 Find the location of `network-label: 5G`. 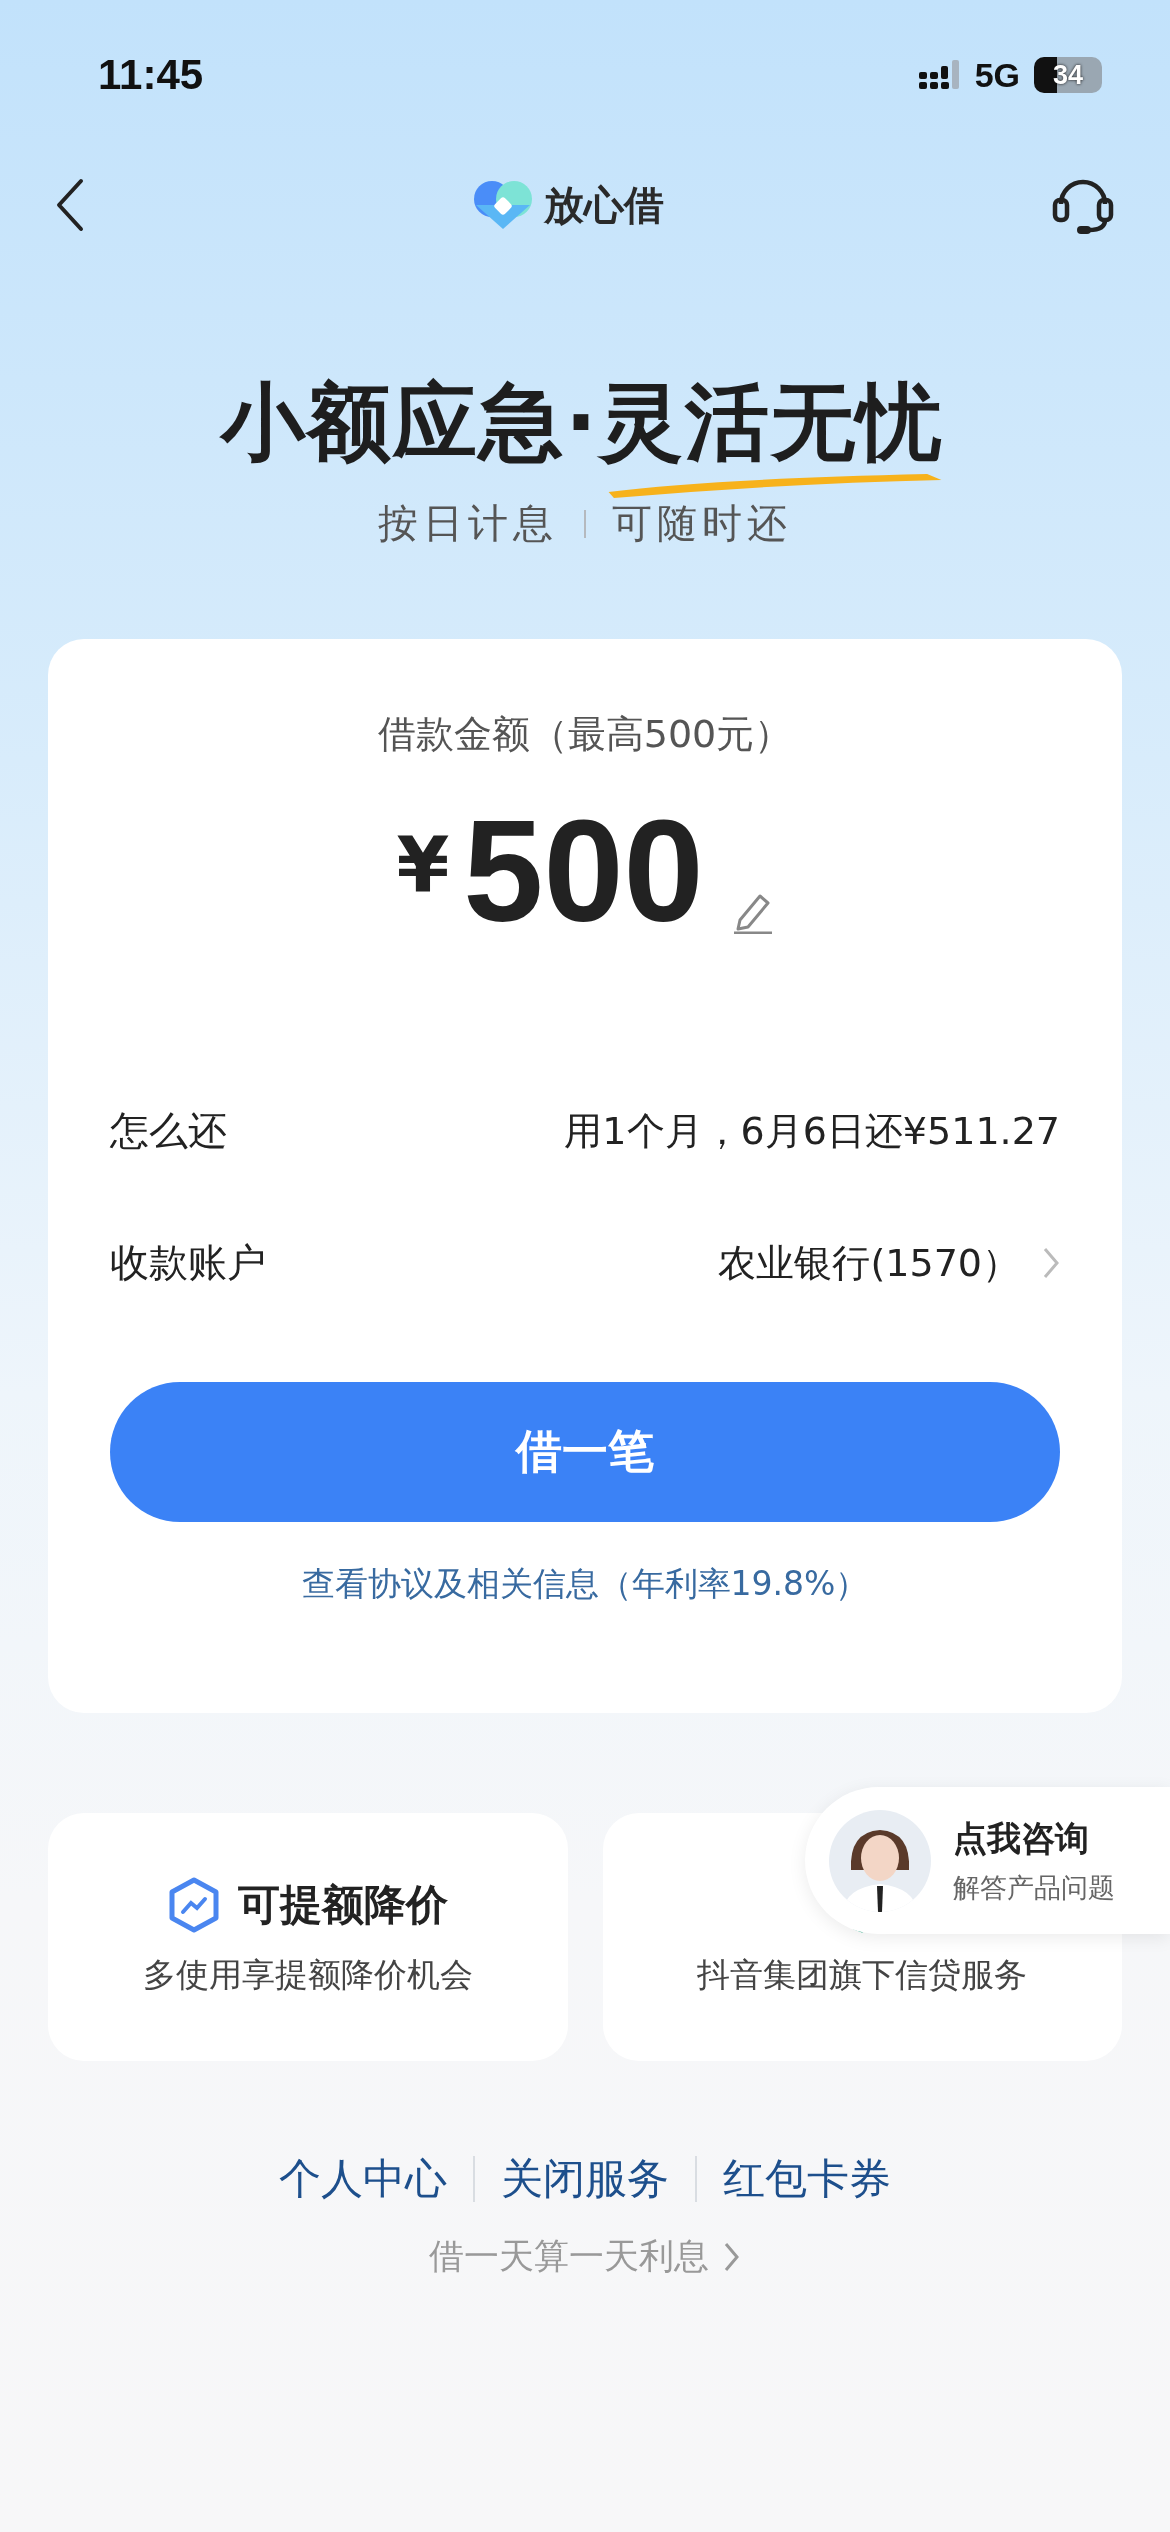

network-label: 5G is located at coordinates (997, 75).